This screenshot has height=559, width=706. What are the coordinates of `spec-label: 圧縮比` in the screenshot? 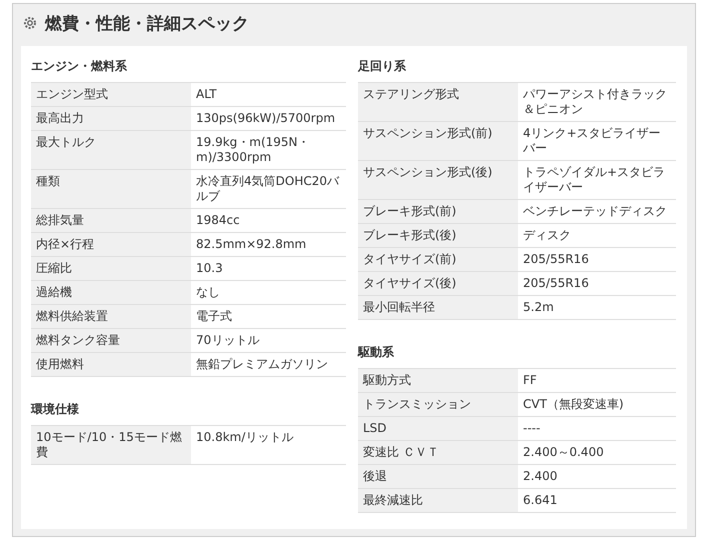 It's located at (111, 268).